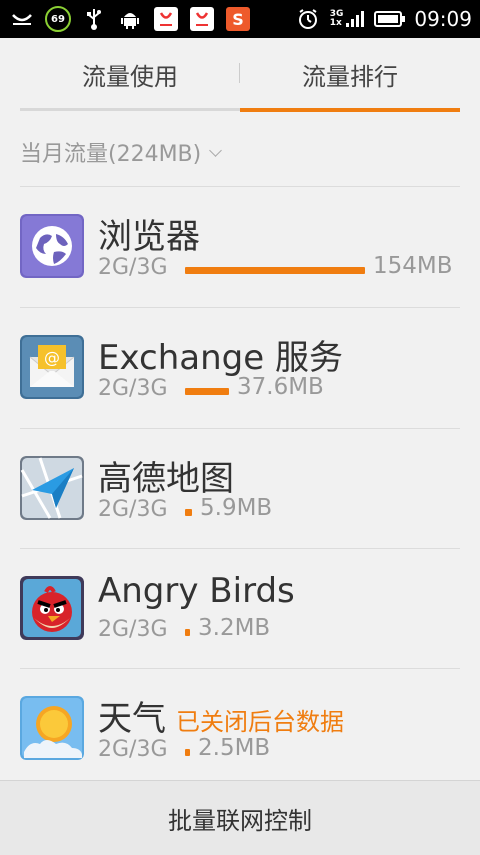 This screenshot has width=480, height=855. What do you see at coordinates (52, 488) in the screenshot?
I see `gaode-map-icon` at bounding box center [52, 488].